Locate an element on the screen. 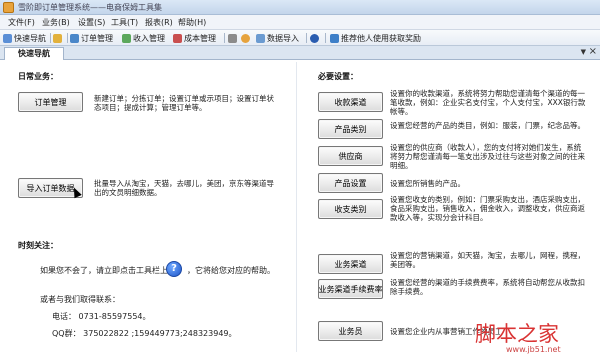  product-category-desc: 设置您经营的产品的类目，例如：服装，门票，纪念品等。 is located at coordinates (487, 125).